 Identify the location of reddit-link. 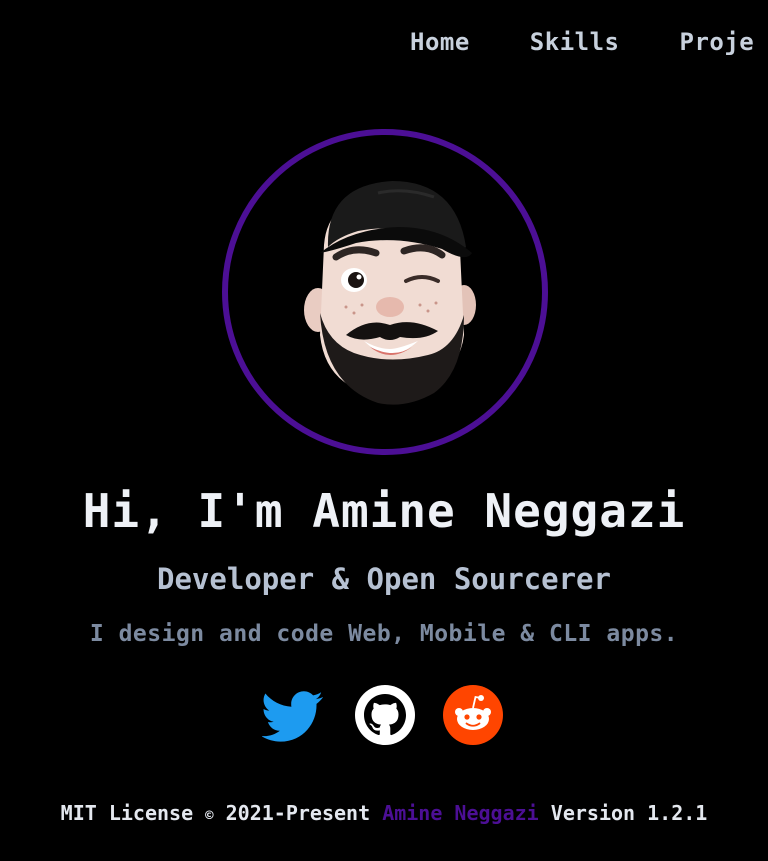
(473, 715).